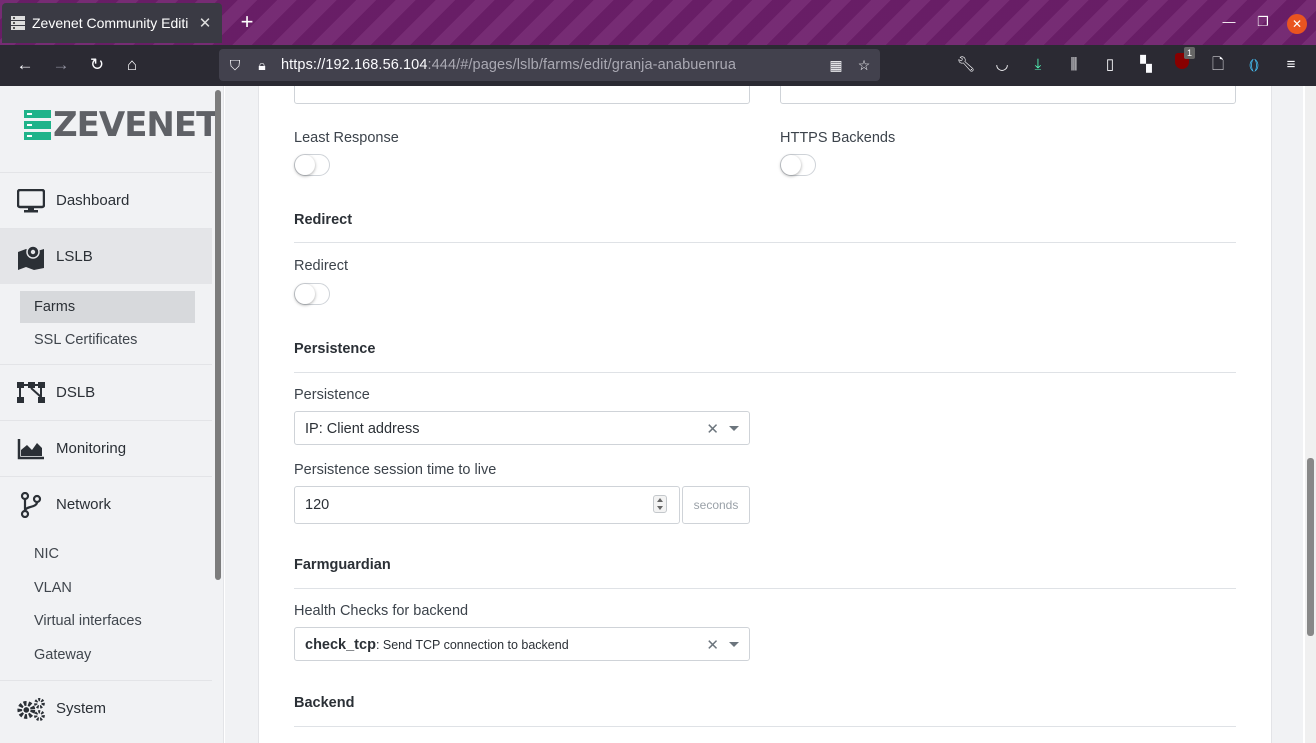  Describe the element at coordinates (106, 392) in the screenshot. I see `sidebar-item-dslb: DSLB` at that location.